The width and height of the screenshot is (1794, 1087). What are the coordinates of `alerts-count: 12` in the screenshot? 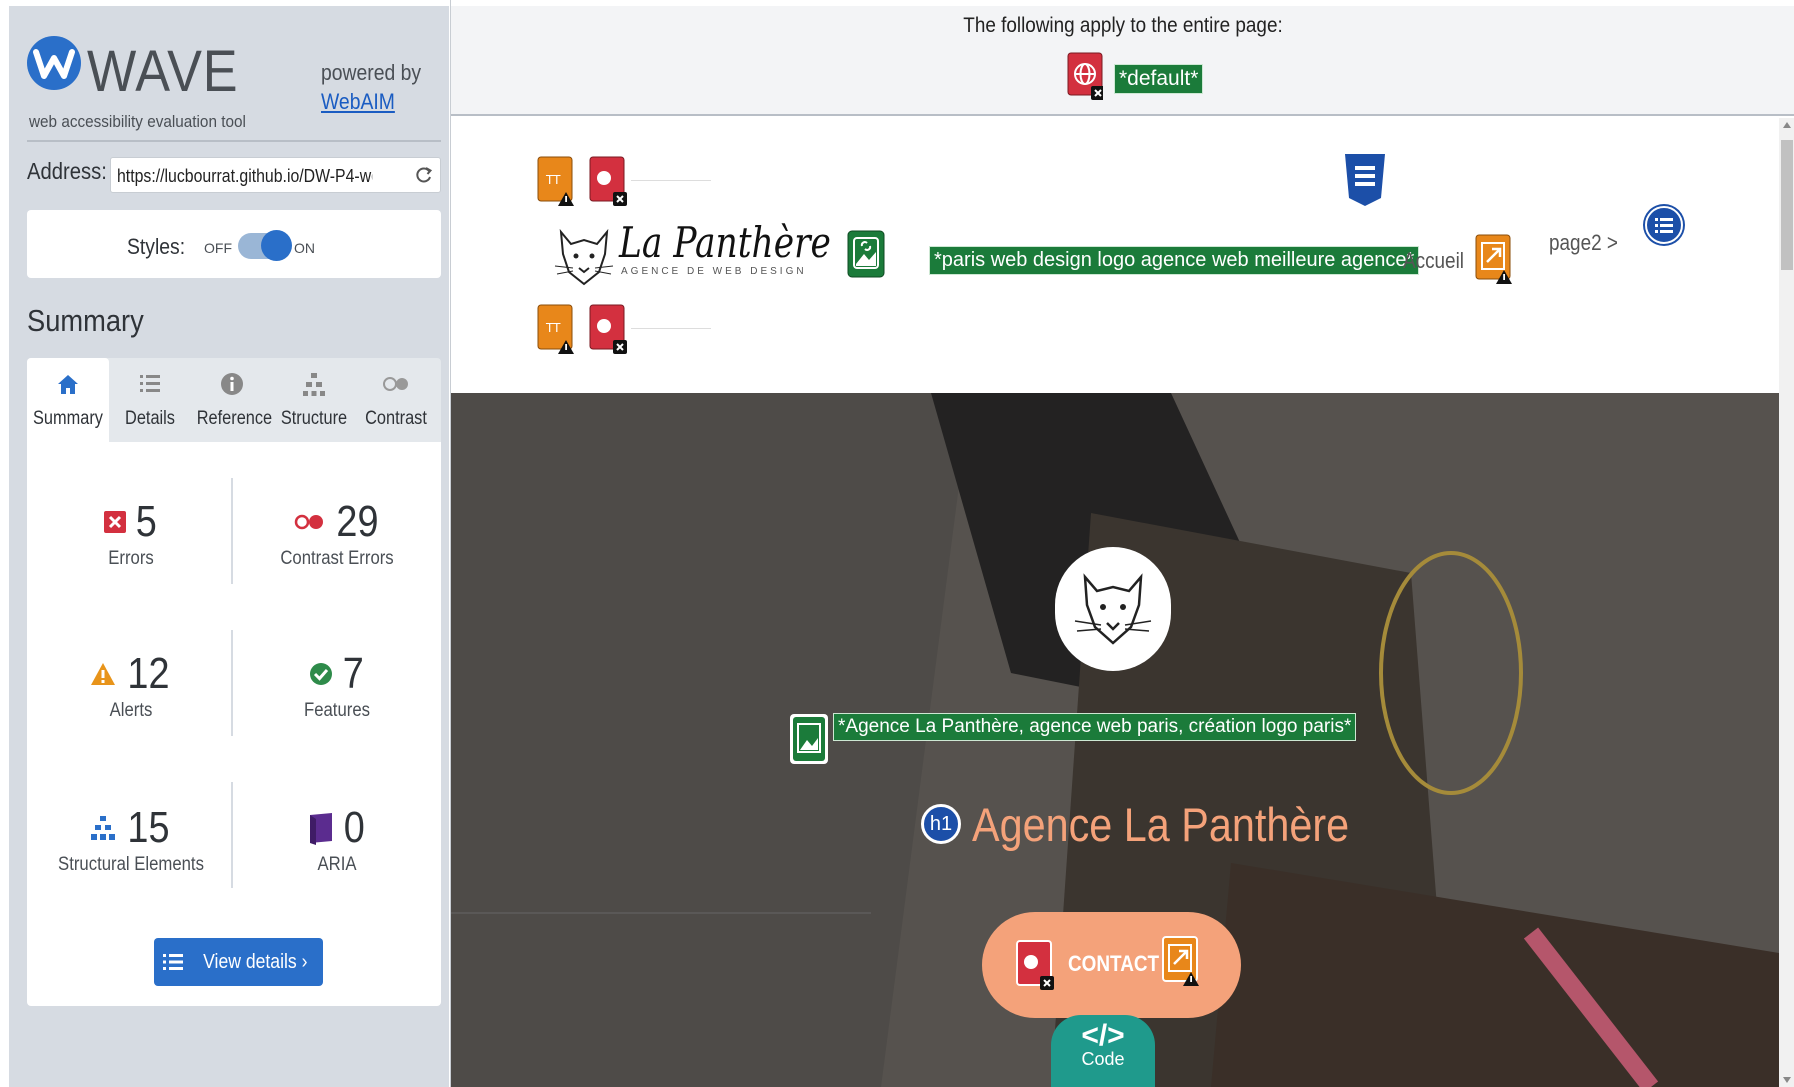 It's located at (148, 673).